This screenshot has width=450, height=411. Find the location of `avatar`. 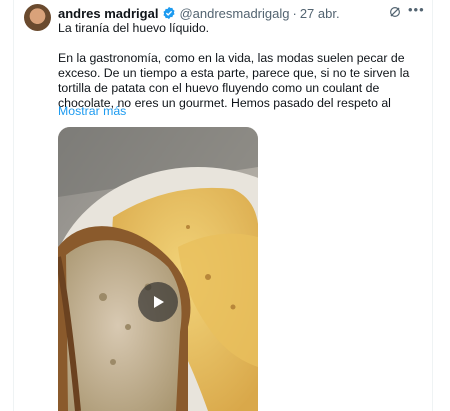

avatar is located at coordinates (37, 17).